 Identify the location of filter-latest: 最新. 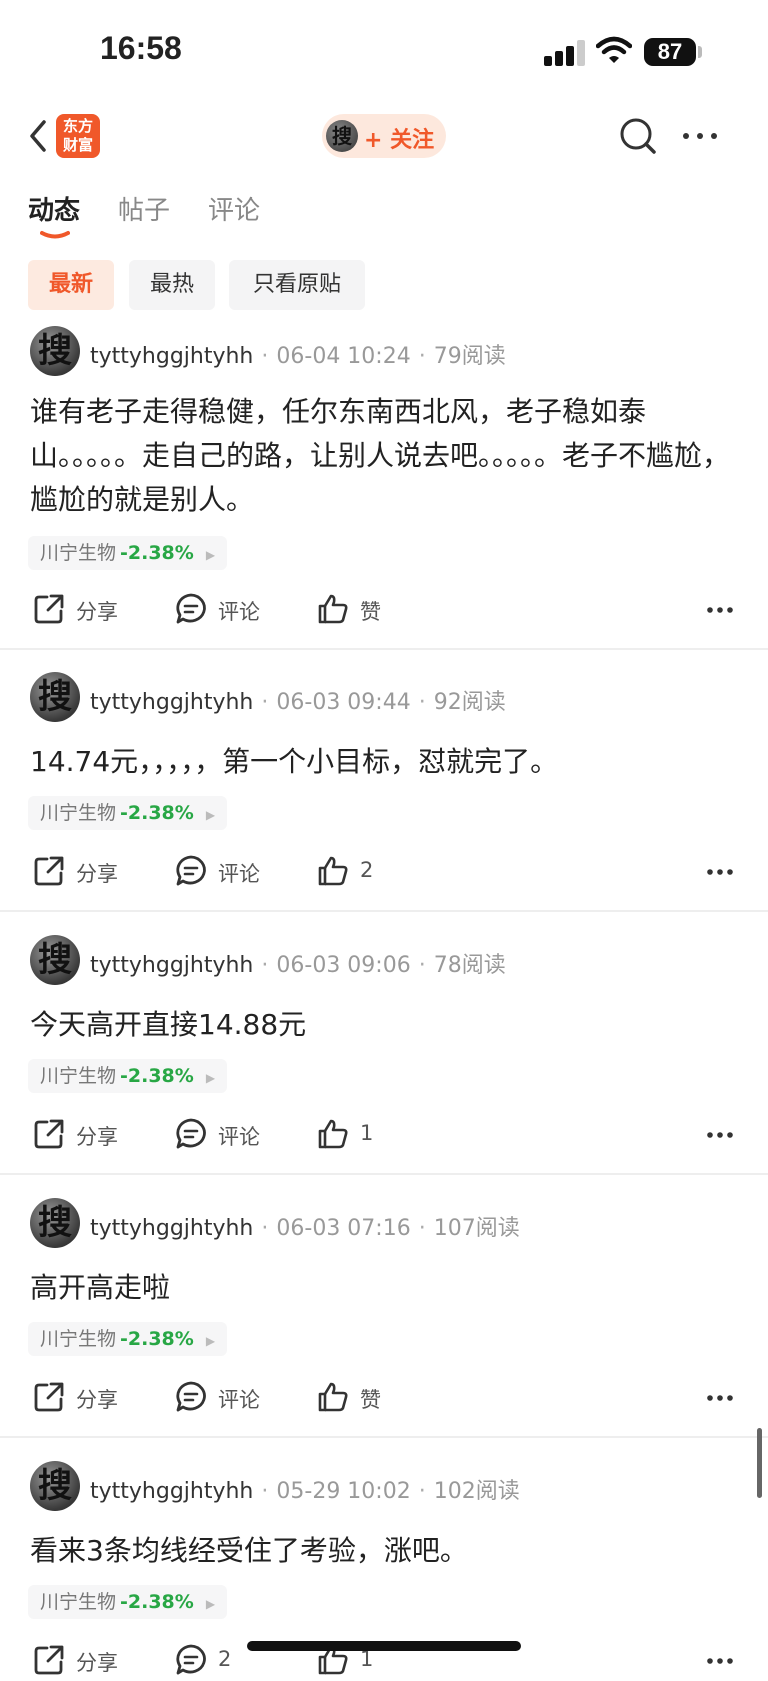
(71, 285).